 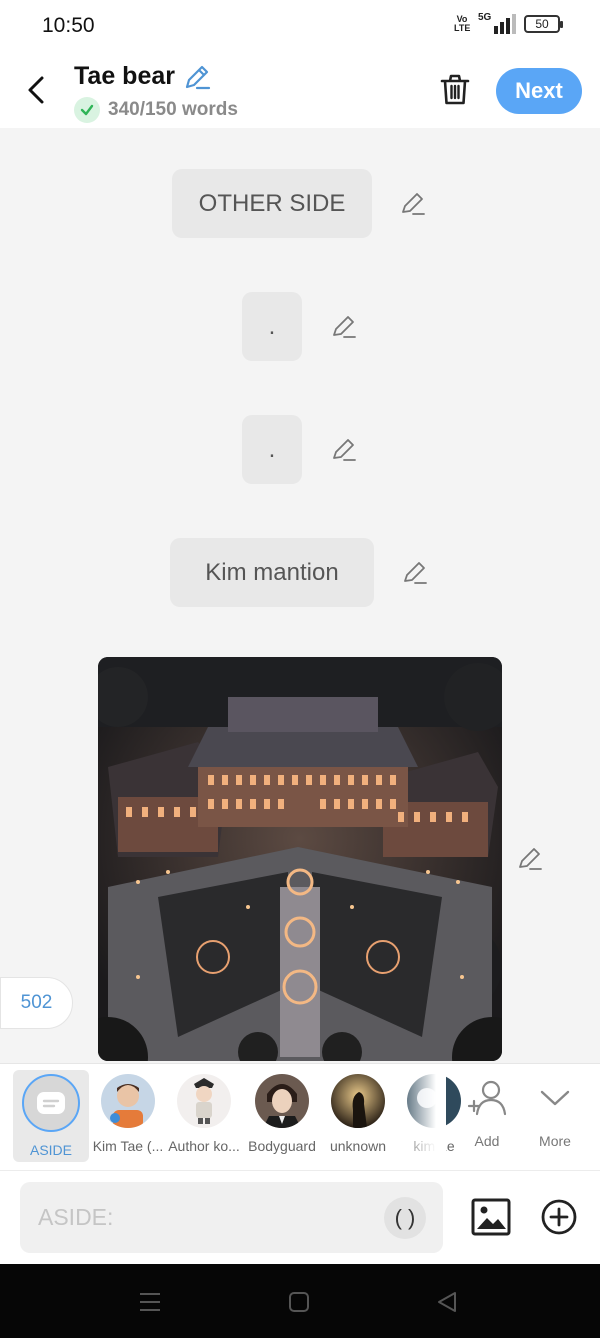 I want to click on recents-button, so click(x=150, y=1302).